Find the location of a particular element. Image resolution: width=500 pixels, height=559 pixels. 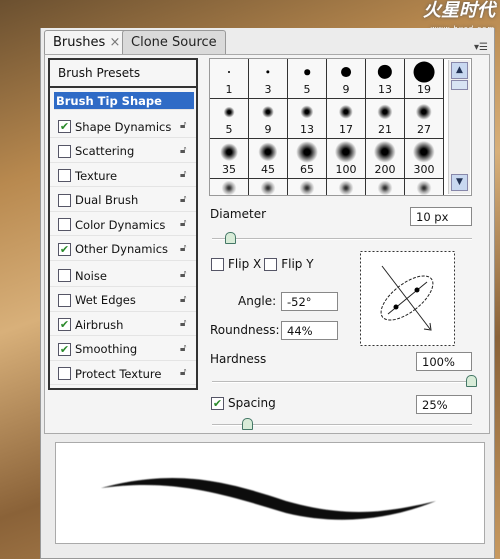

angle-label: Angle: is located at coordinates (257, 301).